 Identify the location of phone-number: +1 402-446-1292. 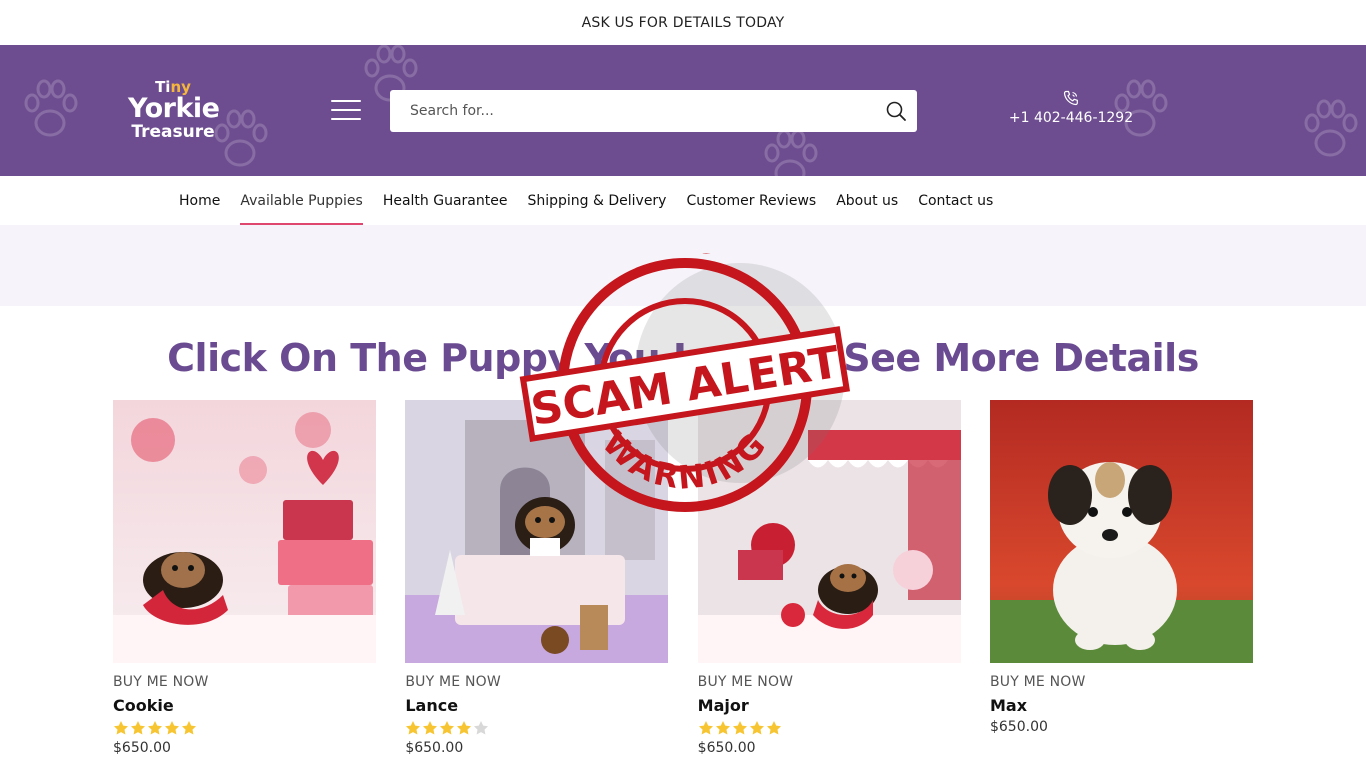
(1071, 118).